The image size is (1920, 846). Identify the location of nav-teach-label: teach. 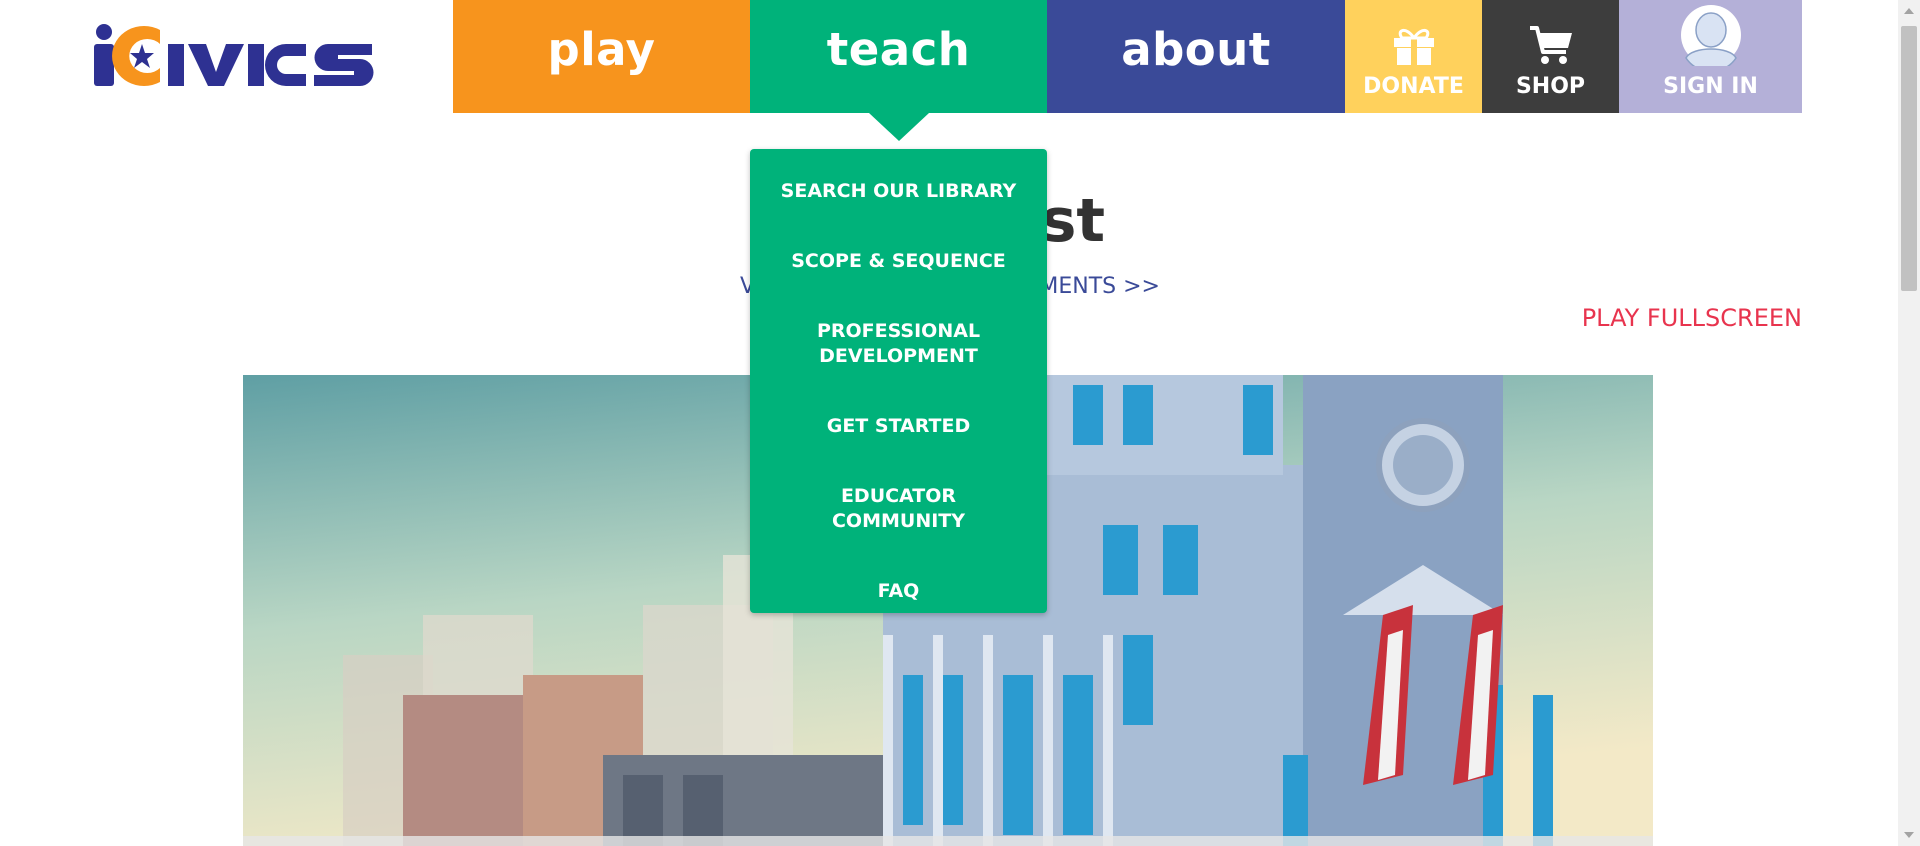
(898, 49).